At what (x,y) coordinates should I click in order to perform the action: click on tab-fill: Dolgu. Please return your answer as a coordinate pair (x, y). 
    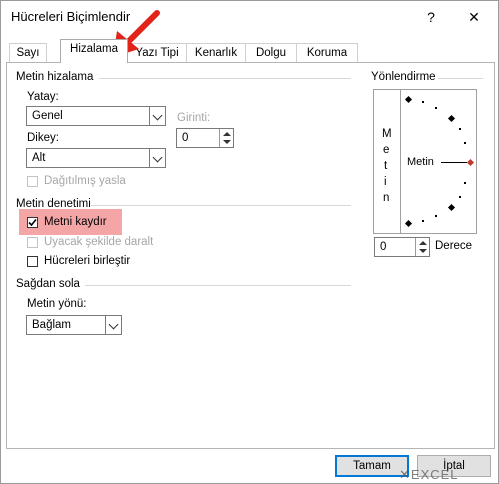
    Looking at the image, I should click on (271, 52).